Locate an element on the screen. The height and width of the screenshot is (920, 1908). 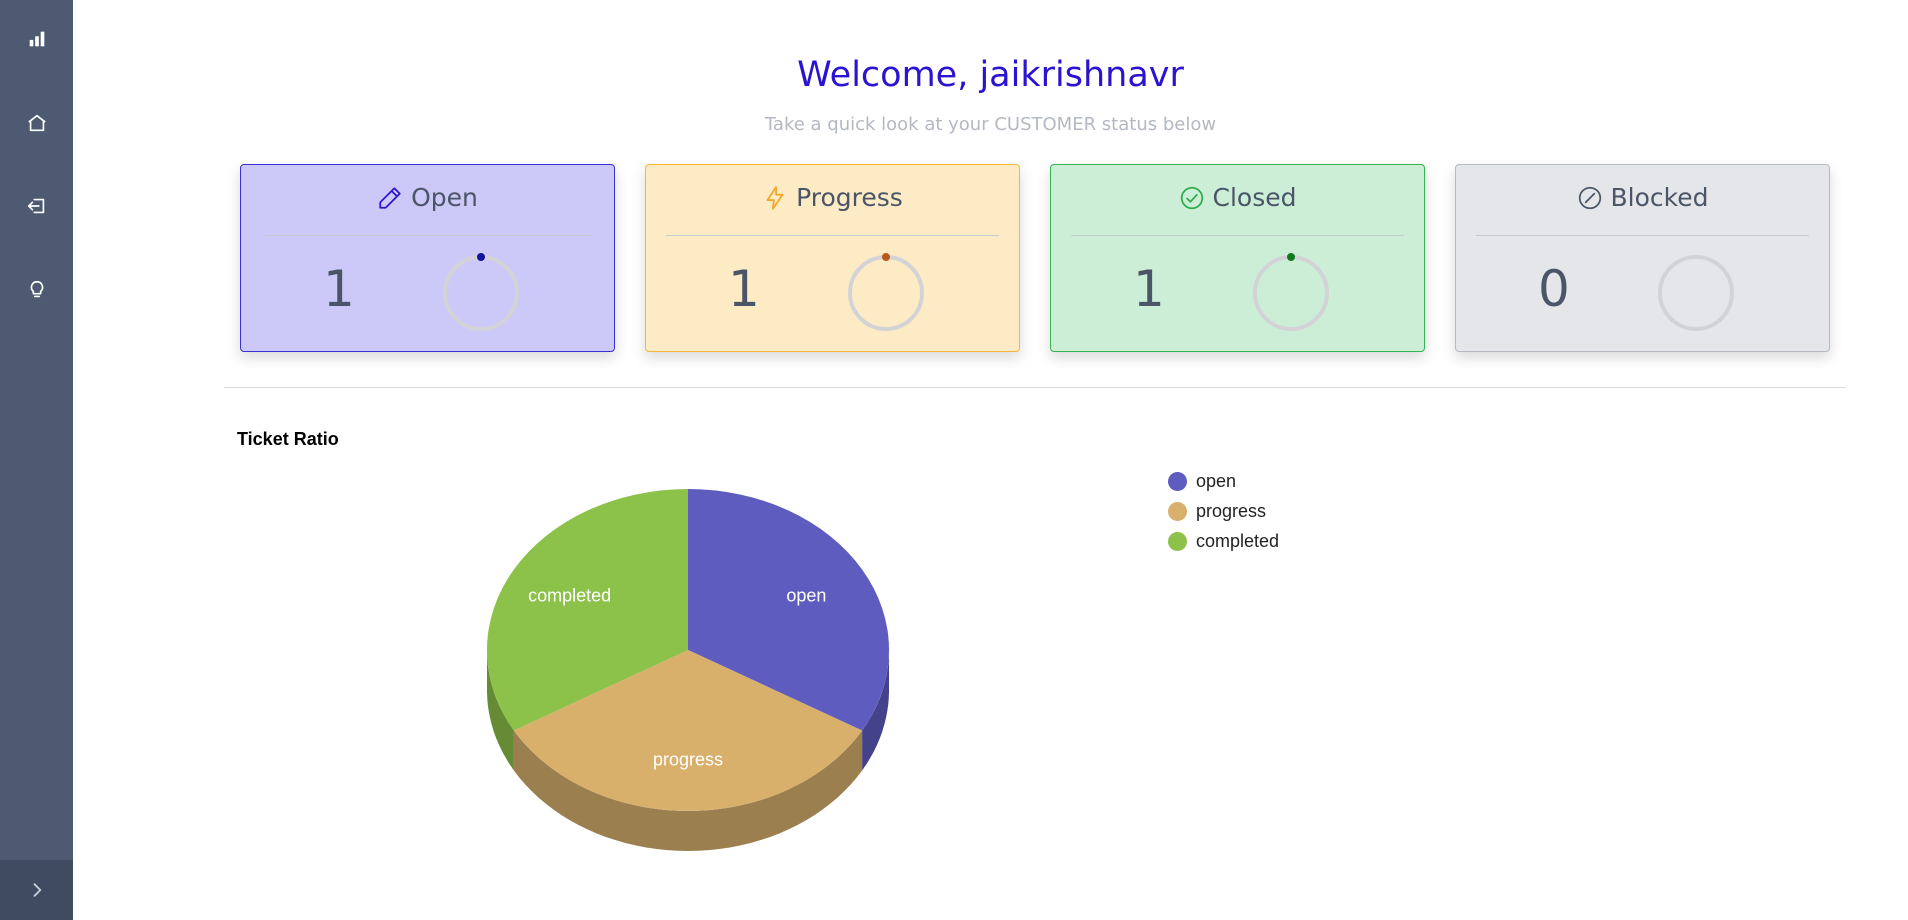
legend-item-progress: progress is located at coordinates (1223, 511).